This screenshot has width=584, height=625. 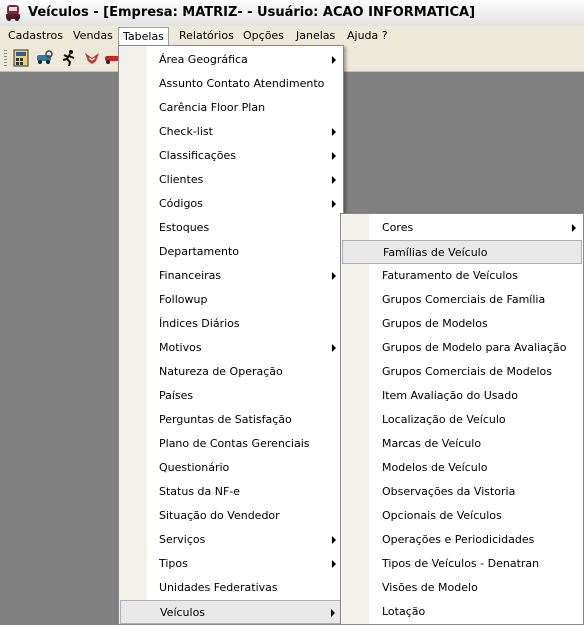 I want to click on menu-item-indices-diarios: Índices Diários, so click(x=231, y=324).